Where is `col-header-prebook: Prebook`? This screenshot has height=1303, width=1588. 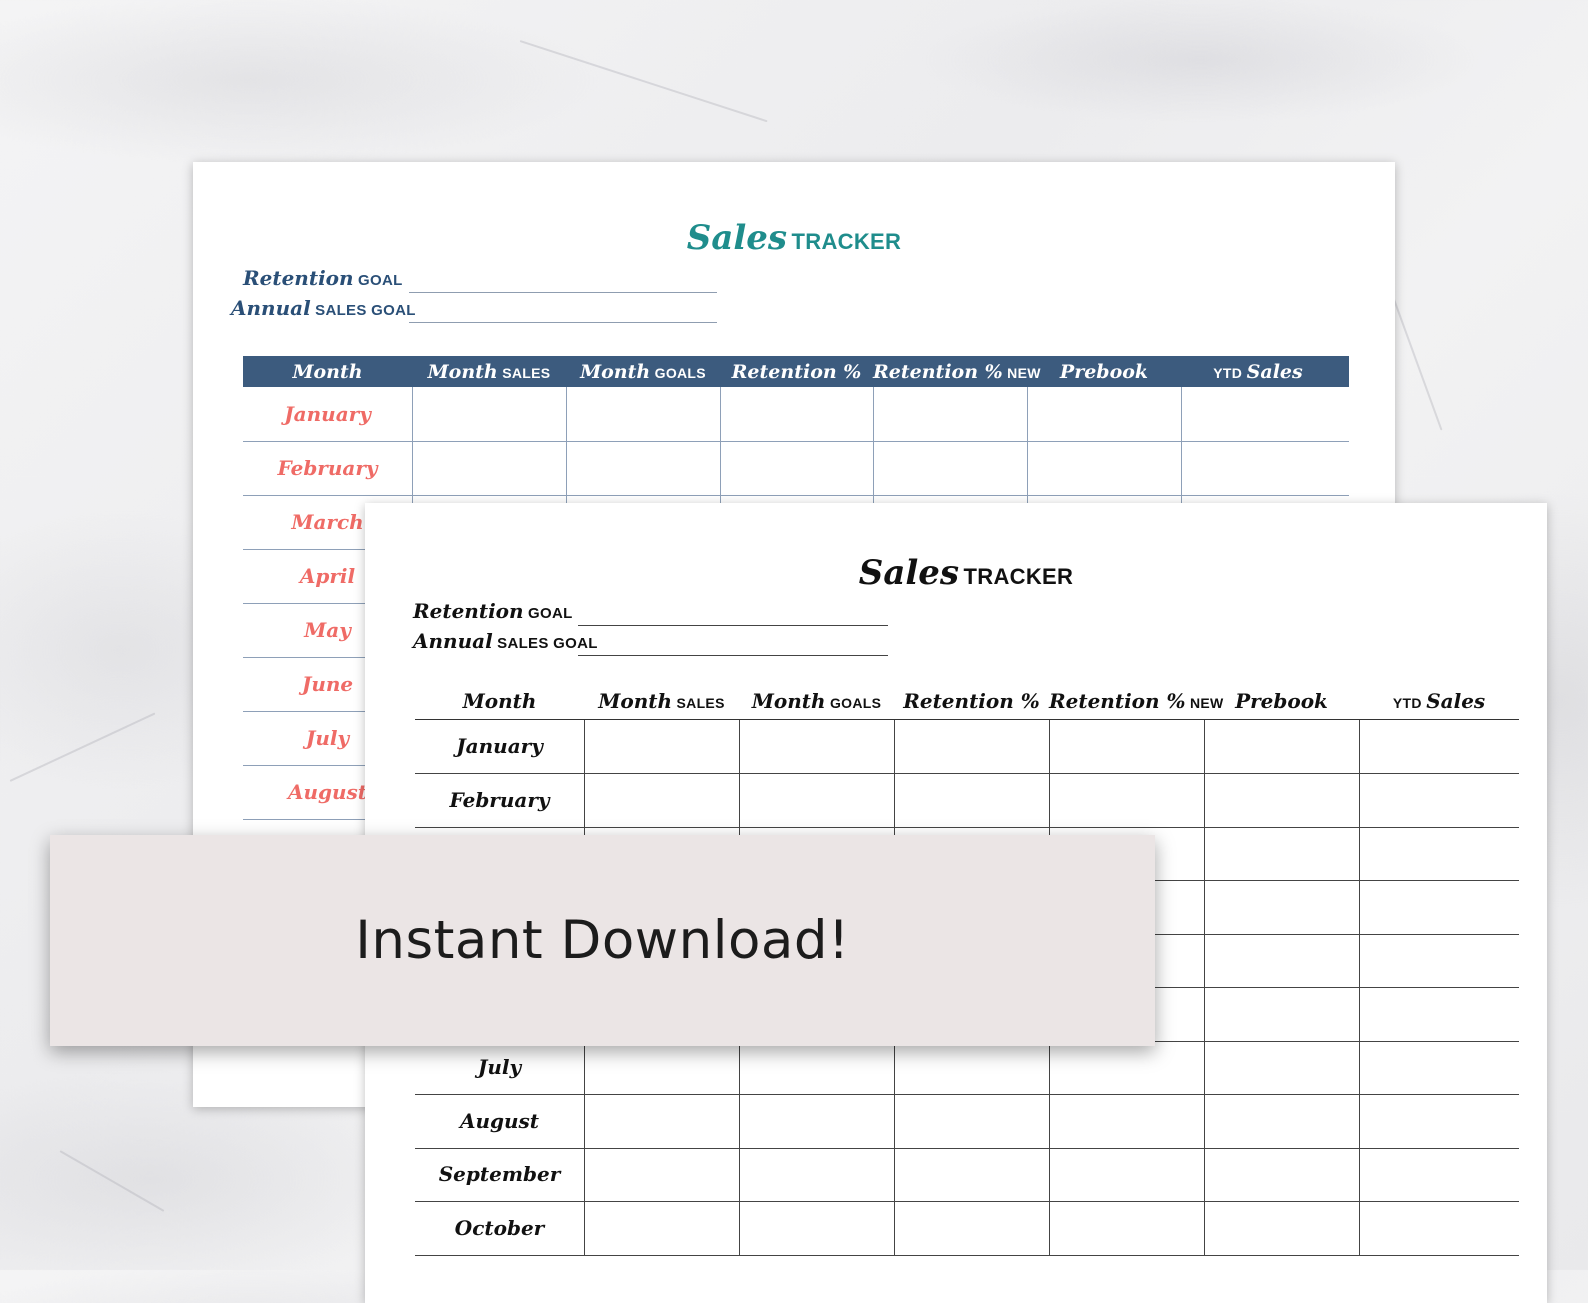 col-header-prebook: Prebook is located at coordinates (1104, 371).